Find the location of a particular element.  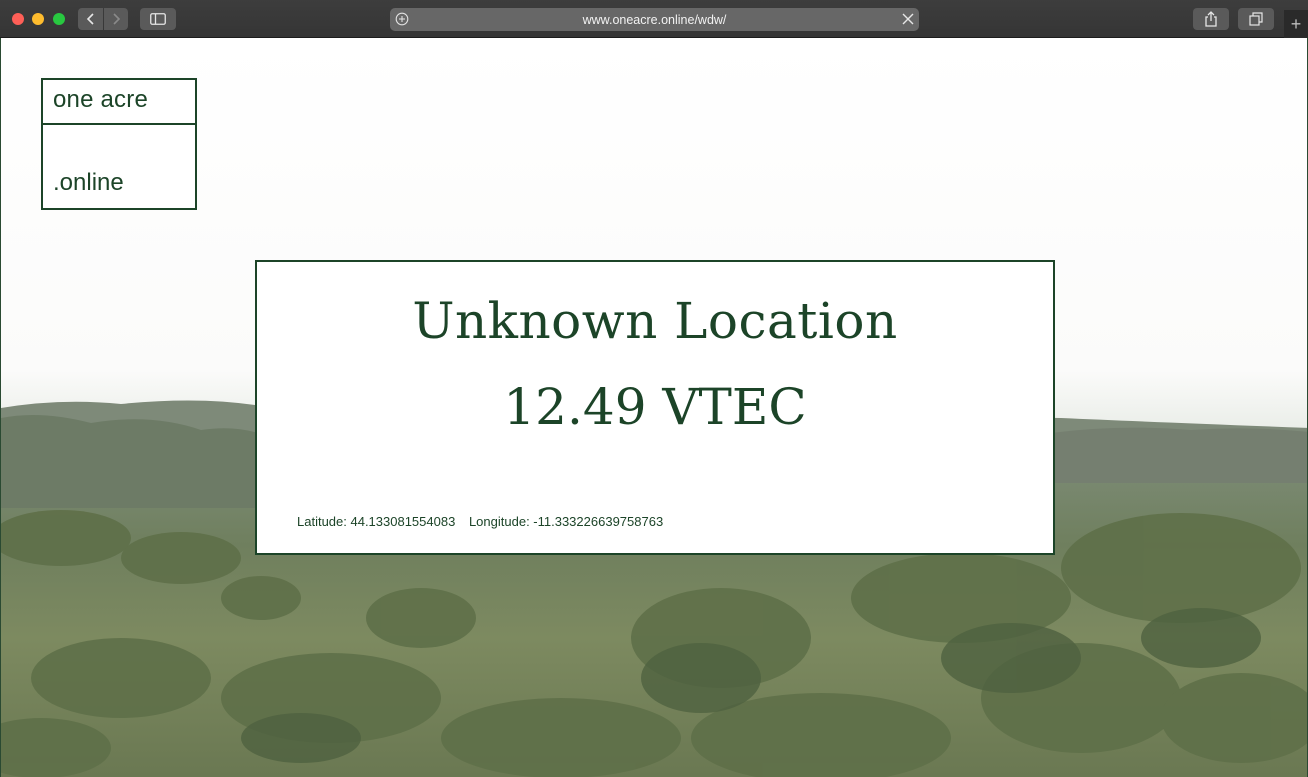

window-minimize-button is located at coordinates (38, 19).